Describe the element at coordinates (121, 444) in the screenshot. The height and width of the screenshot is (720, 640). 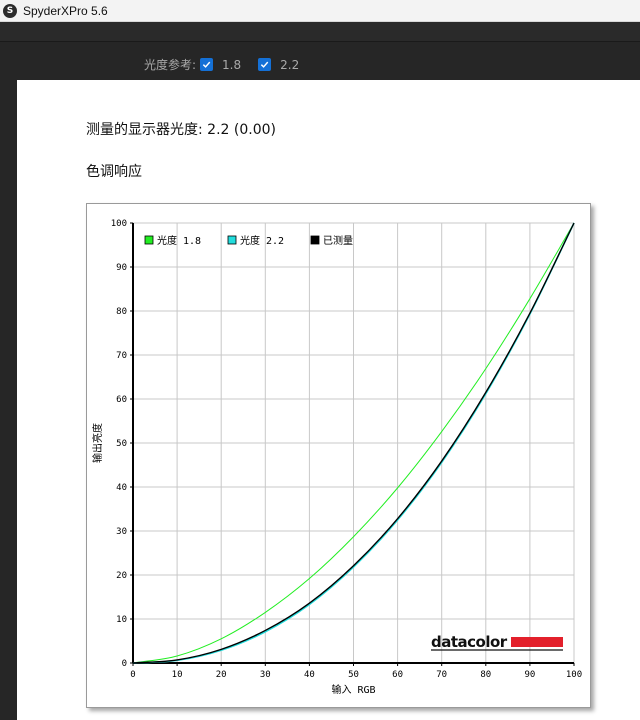
I see `y-tick-label: 50` at that location.